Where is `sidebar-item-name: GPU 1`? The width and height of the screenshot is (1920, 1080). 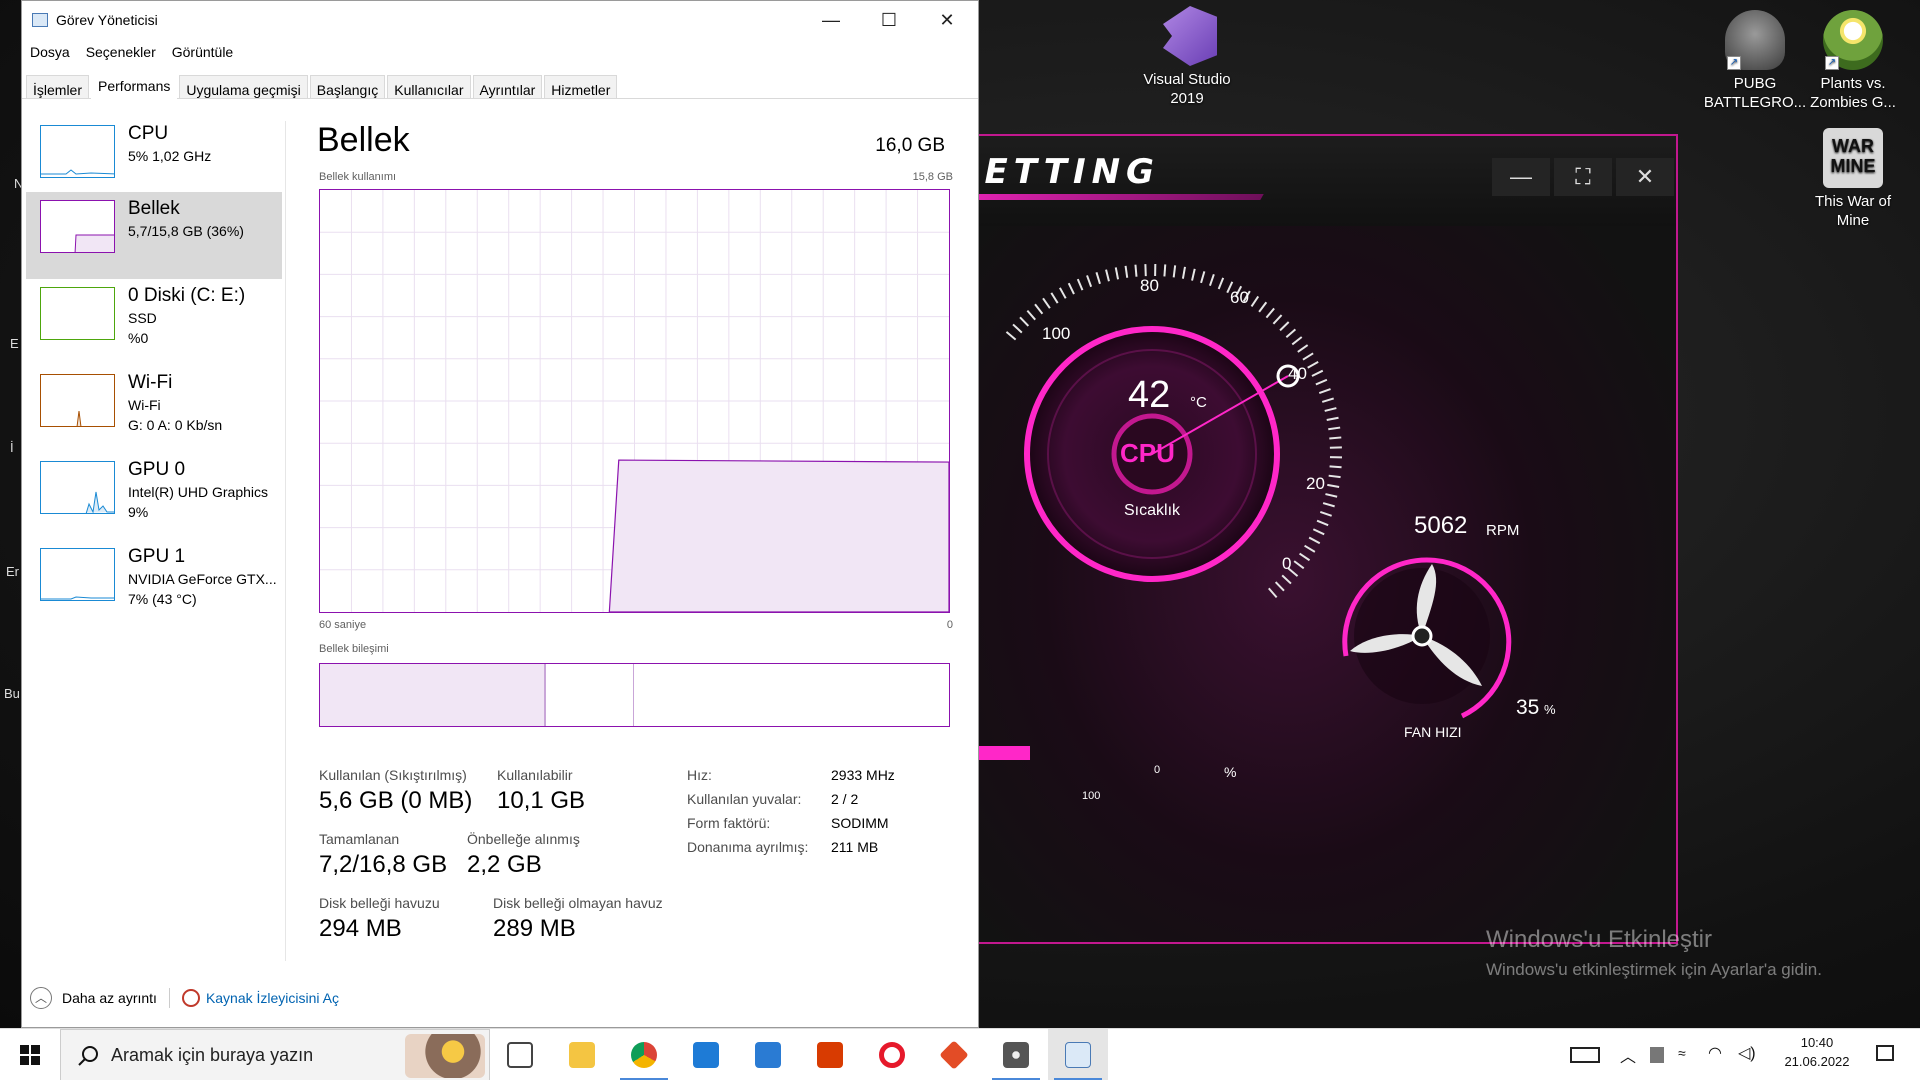
sidebar-item-name: GPU 1 is located at coordinates (157, 556).